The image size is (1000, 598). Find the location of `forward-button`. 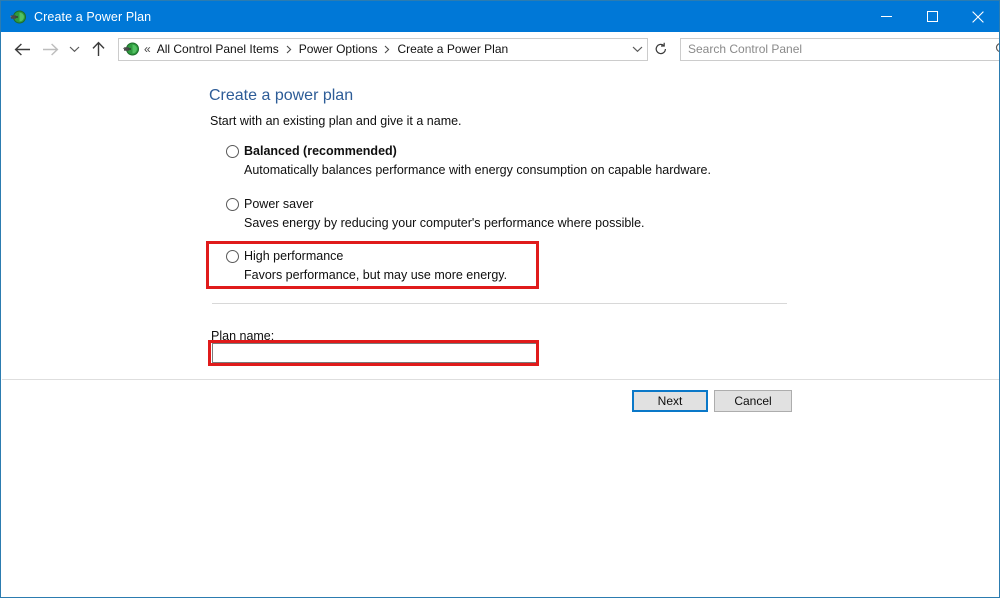

forward-button is located at coordinates (50, 49).